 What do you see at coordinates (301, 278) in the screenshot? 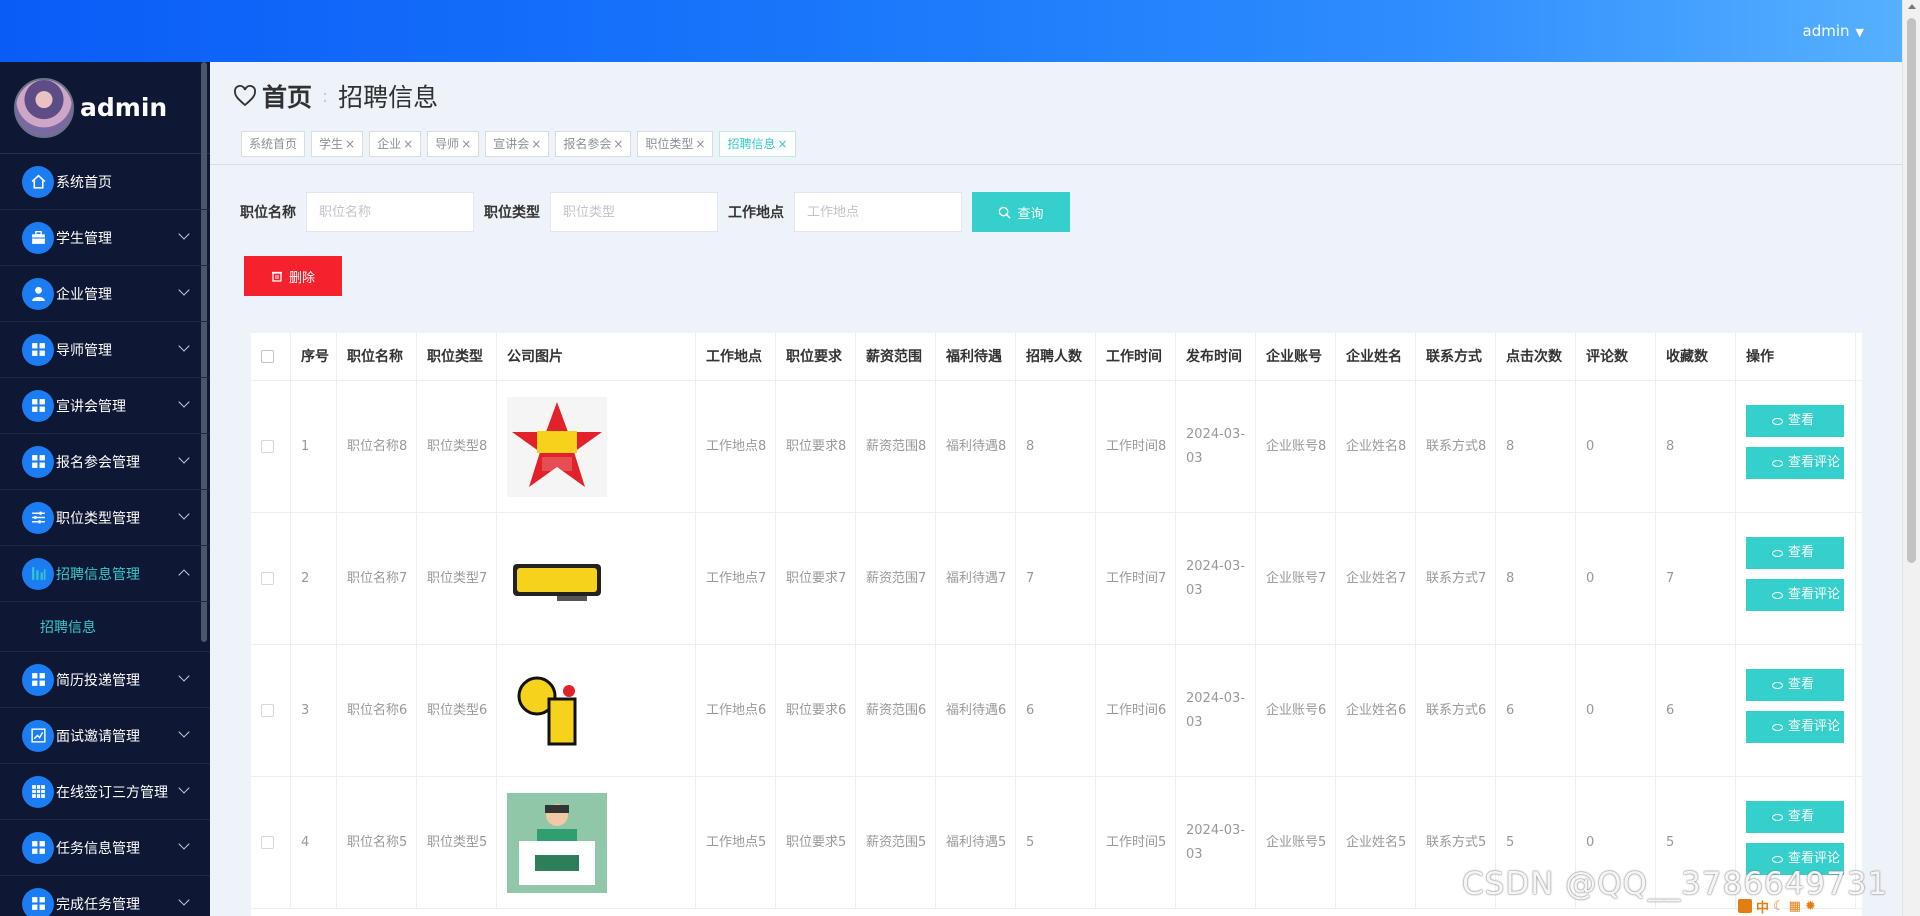
I see `delete-label: 删除` at bounding box center [301, 278].